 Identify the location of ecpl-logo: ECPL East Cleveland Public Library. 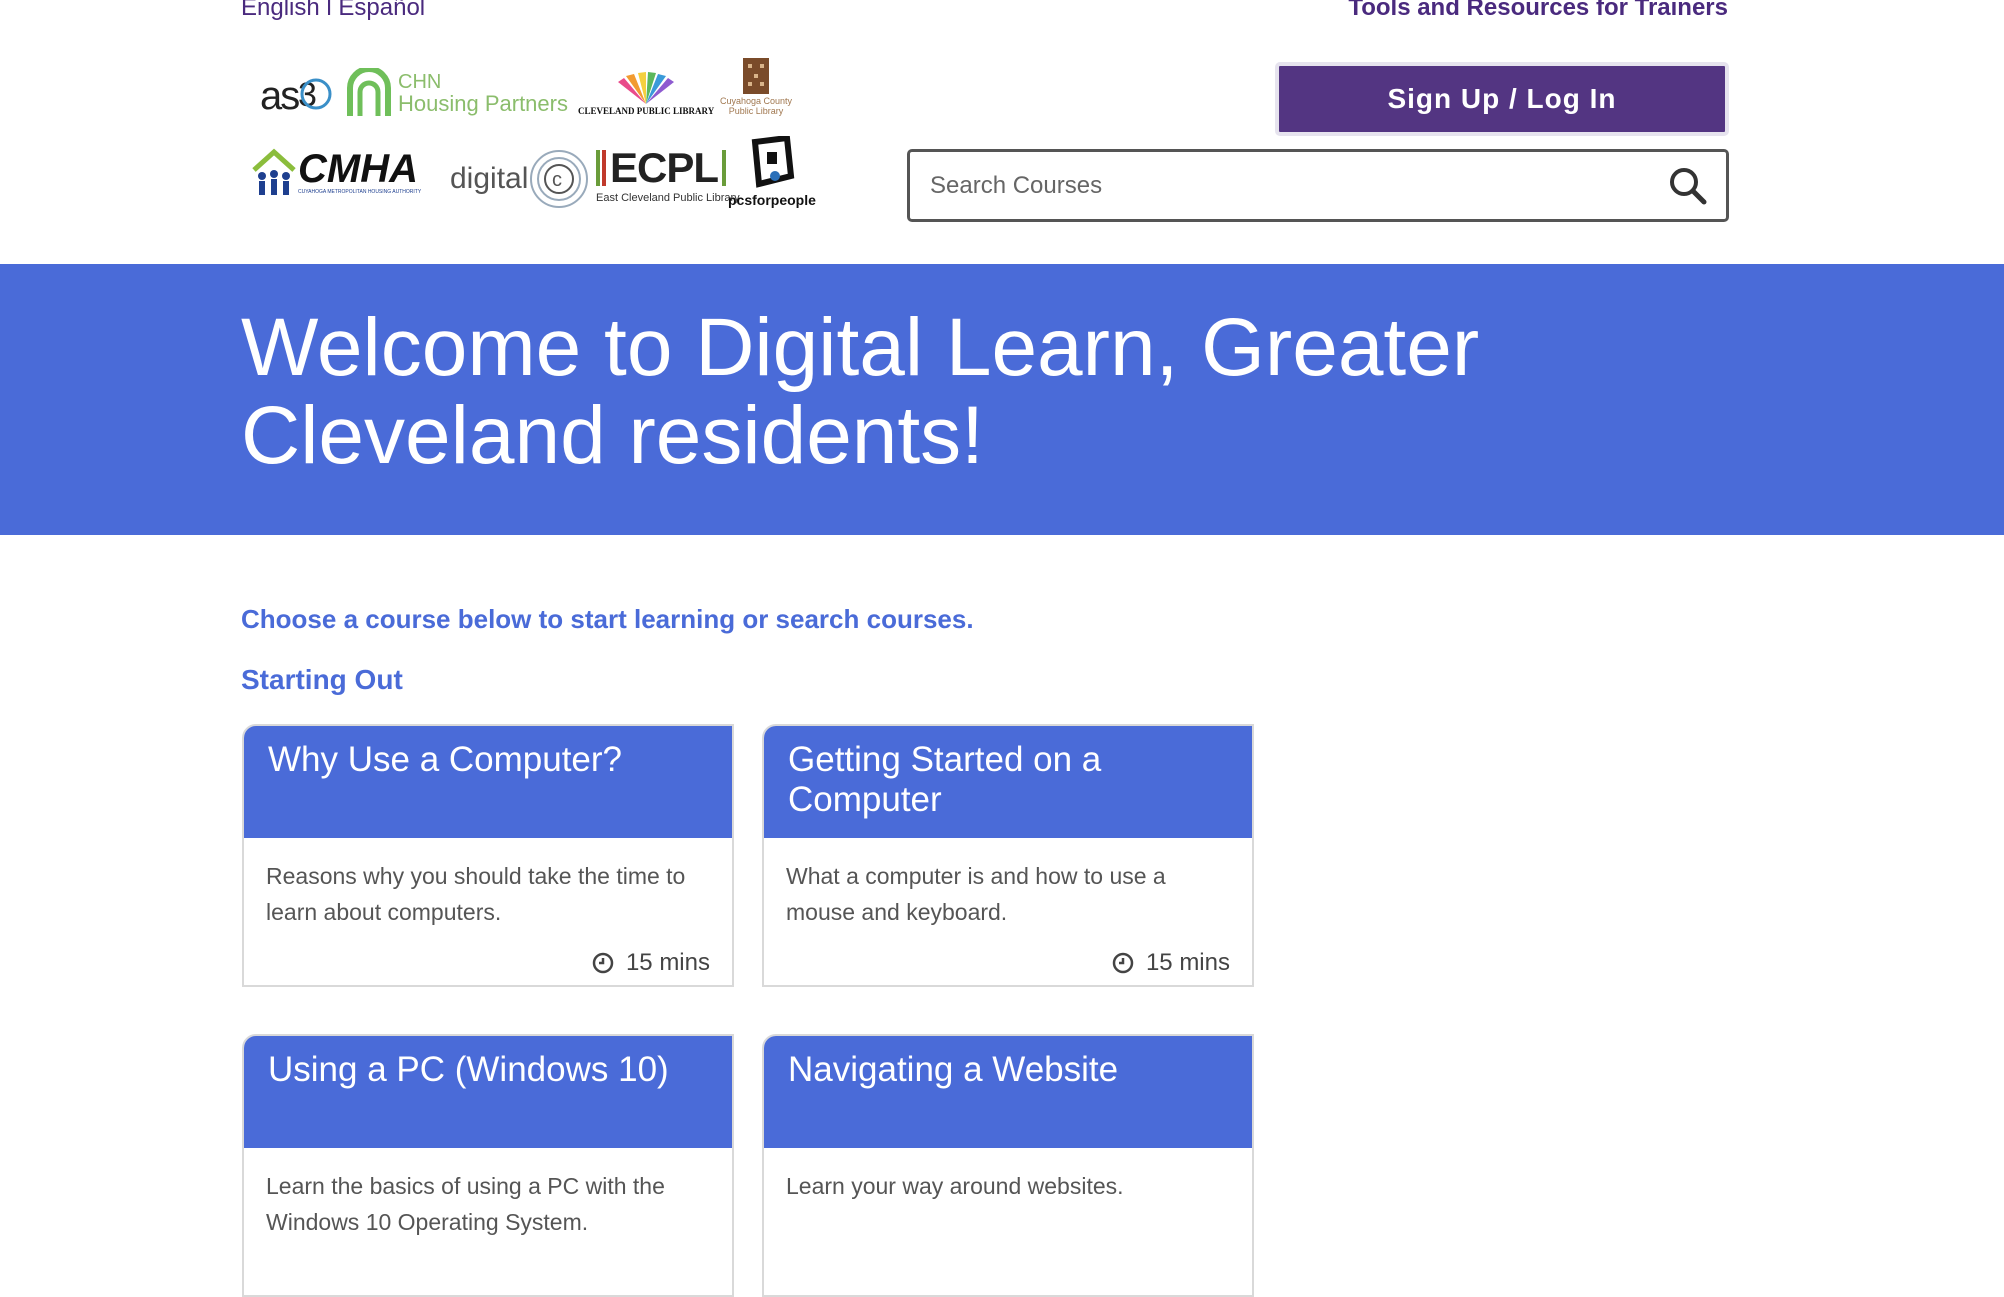
(668, 174).